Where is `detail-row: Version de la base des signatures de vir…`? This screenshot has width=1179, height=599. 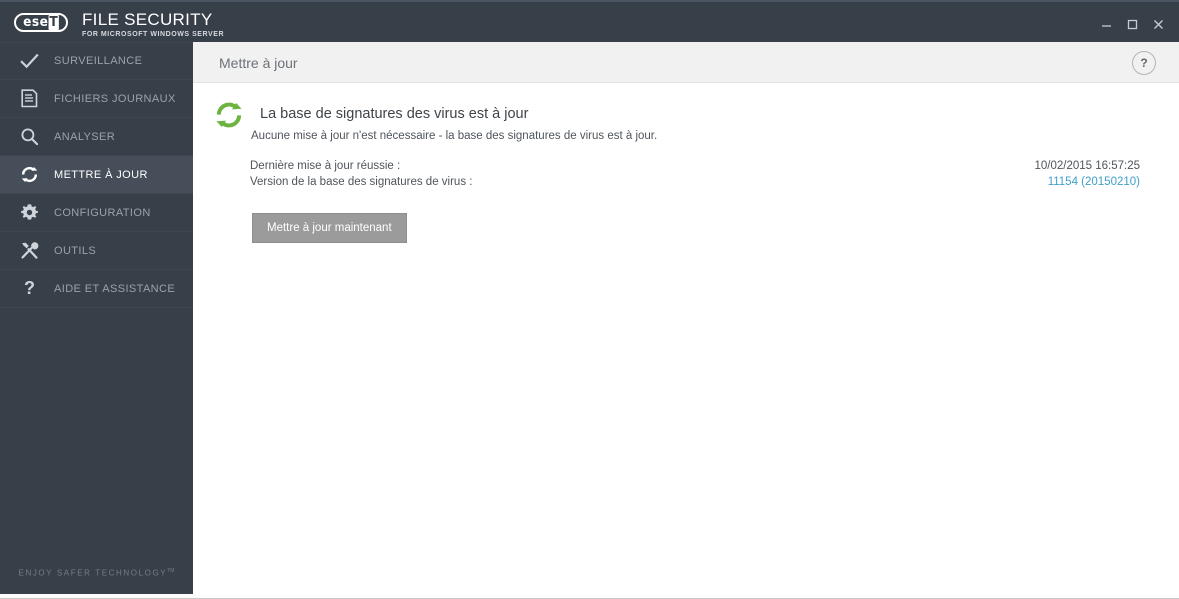
detail-row: Version de la base des signatures de vir… is located at coordinates (695, 182).